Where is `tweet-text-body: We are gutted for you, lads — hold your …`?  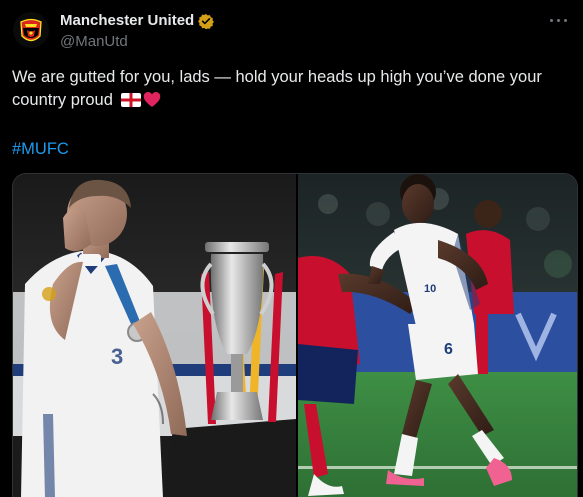
tweet-text-body: We are gutted for you, lads — hold your … is located at coordinates (277, 88).